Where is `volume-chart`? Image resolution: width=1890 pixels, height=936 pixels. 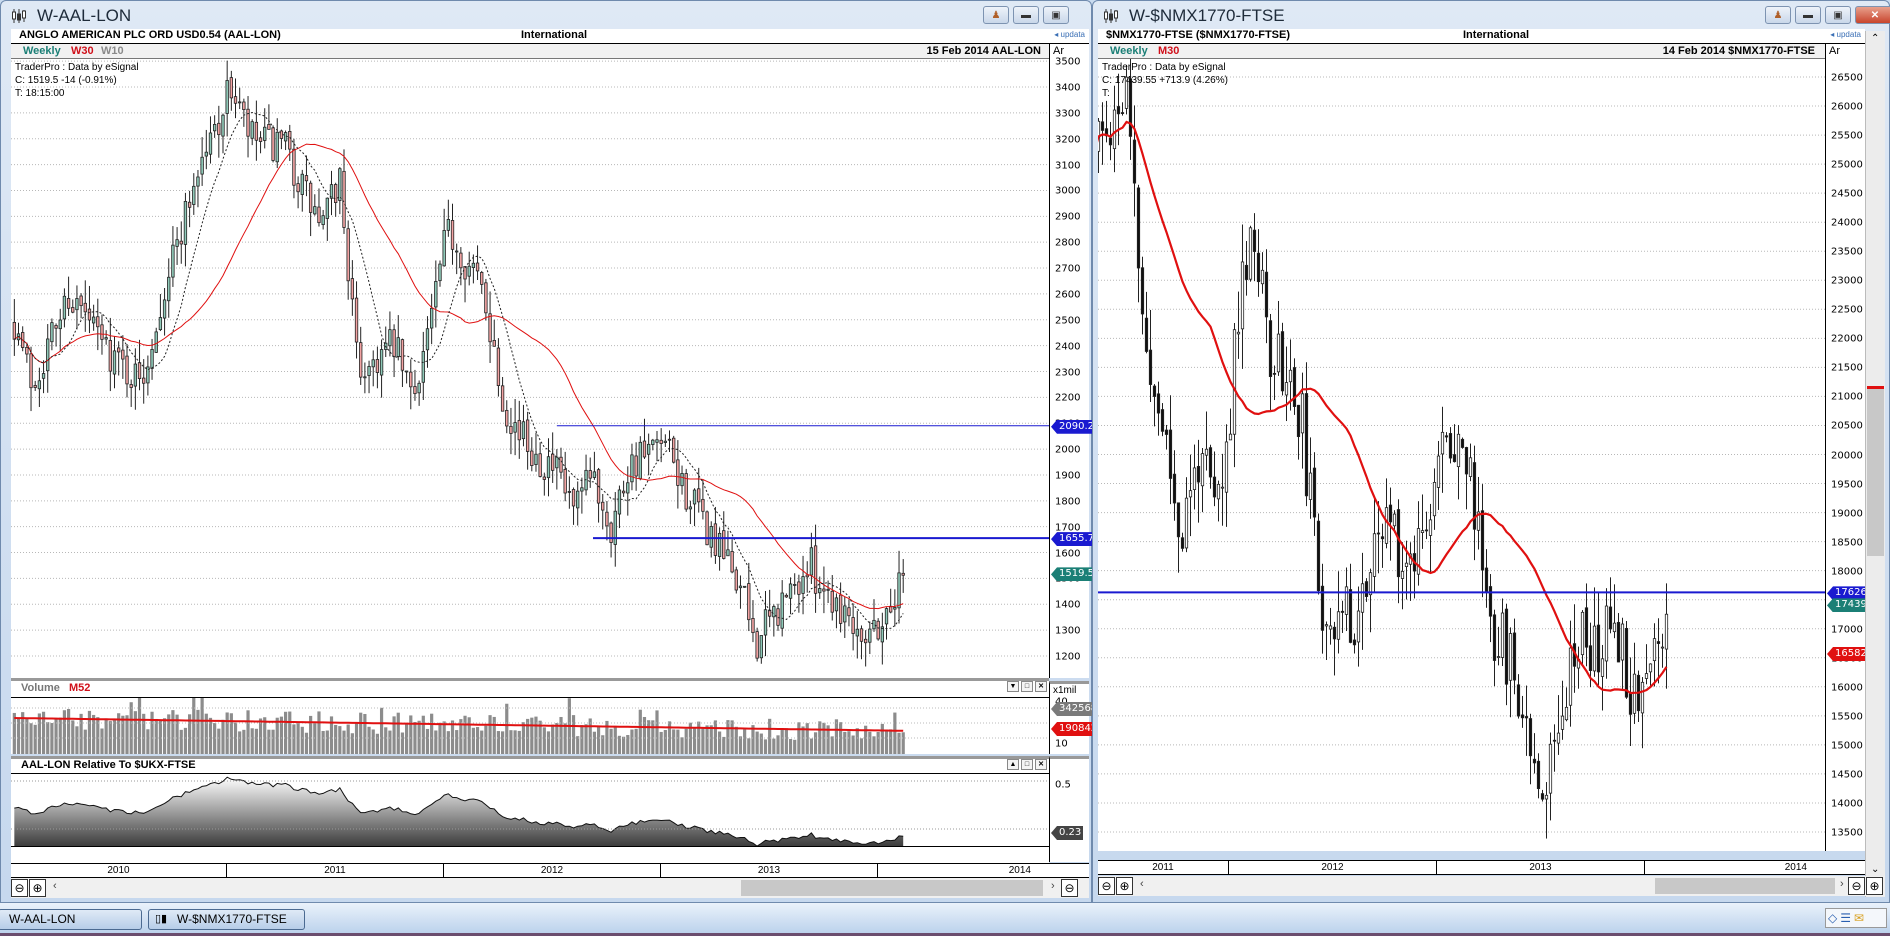 volume-chart is located at coordinates (530, 722).